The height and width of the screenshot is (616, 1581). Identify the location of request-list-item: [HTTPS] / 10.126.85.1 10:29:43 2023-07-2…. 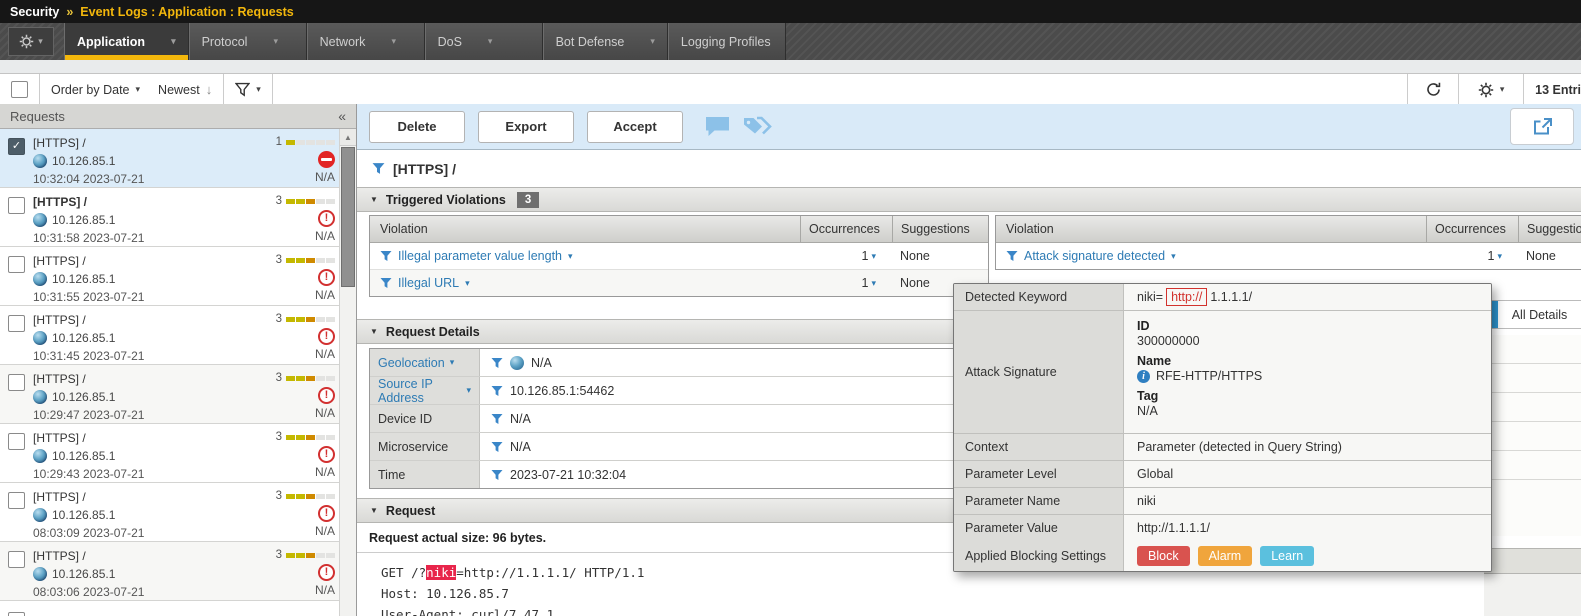
(169, 453).